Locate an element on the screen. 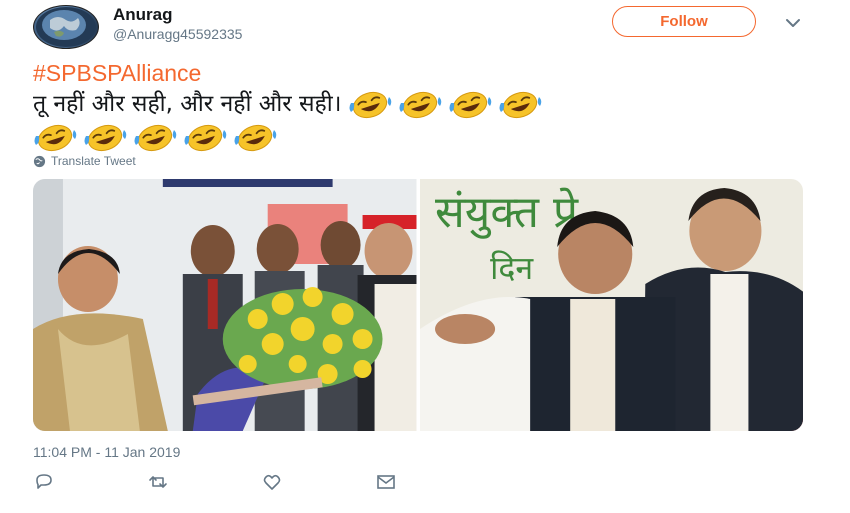 This screenshot has height=513, width=850. svg-text: दिन is located at coordinates (512, 268).